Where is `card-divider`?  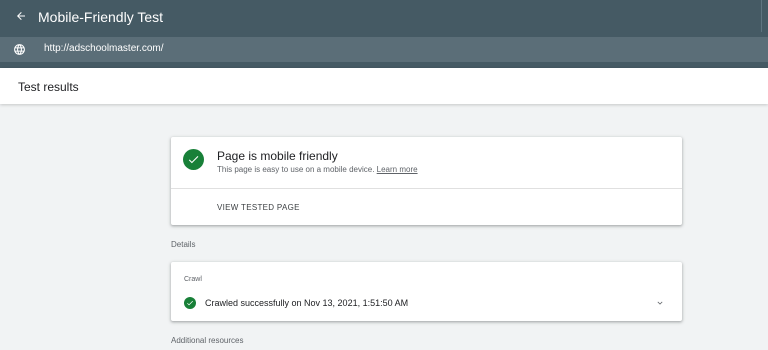 card-divider is located at coordinates (426, 188).